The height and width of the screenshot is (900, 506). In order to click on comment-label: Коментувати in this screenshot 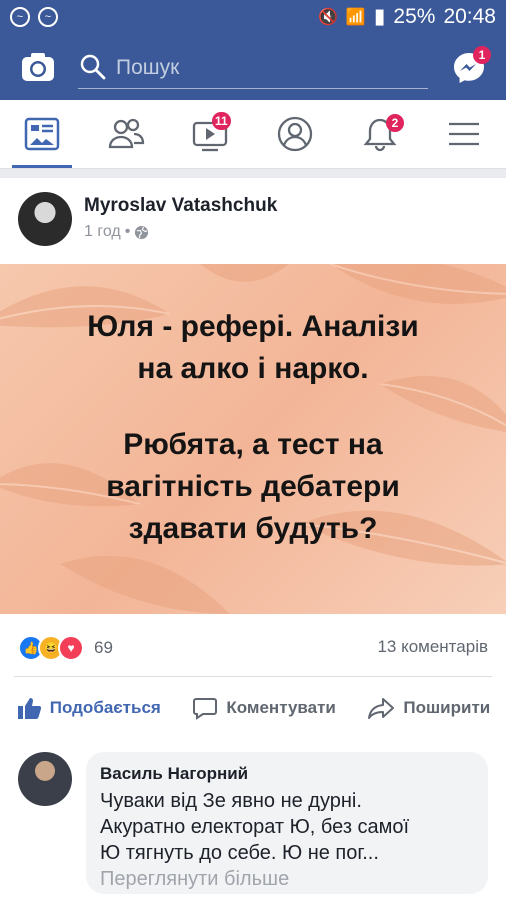, I will do `click(281, 707)`.